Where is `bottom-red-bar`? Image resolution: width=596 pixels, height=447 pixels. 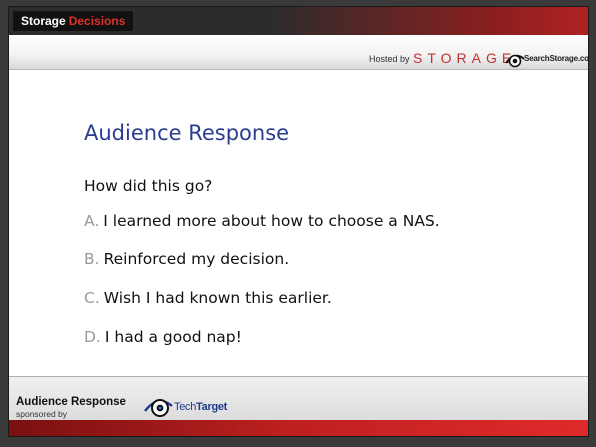
bottom-red-bar is located at coordinates (298, 428).